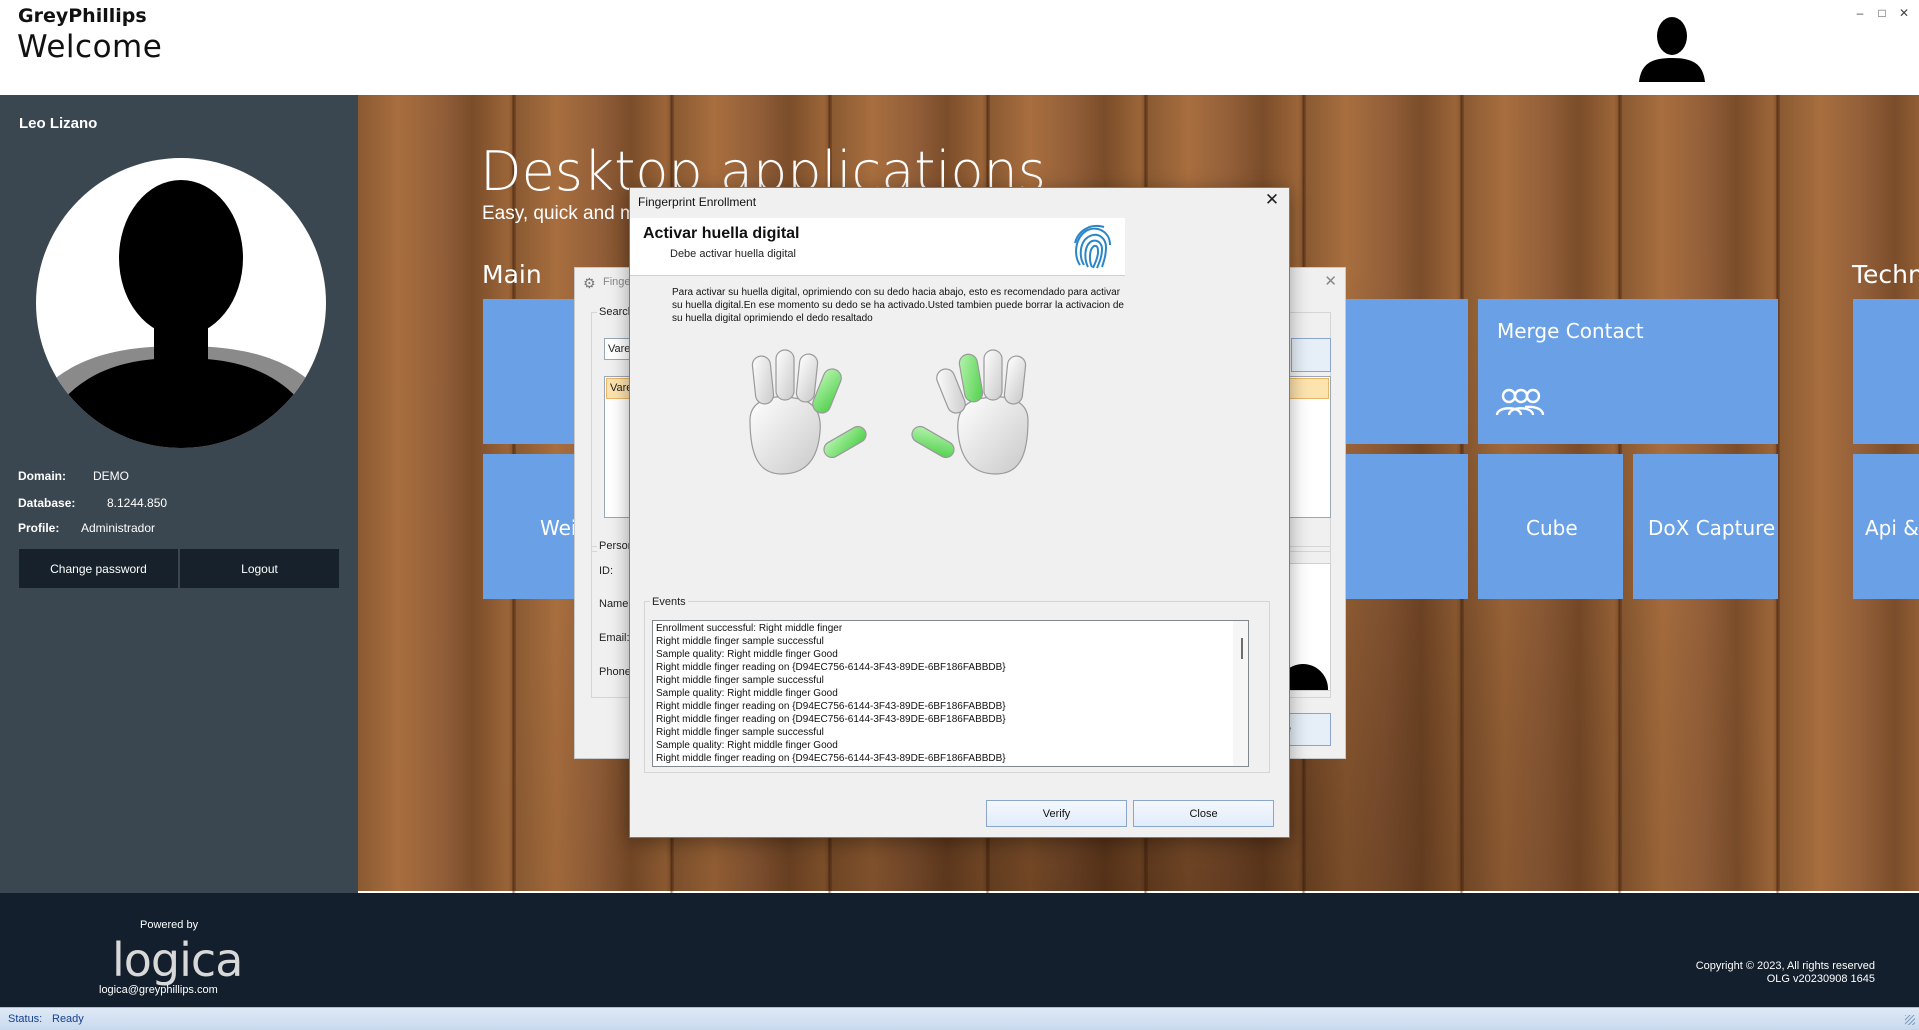  Describe the element at coordinates (615, 604) in the screenshot. I see `name-label: Name:` at that location.